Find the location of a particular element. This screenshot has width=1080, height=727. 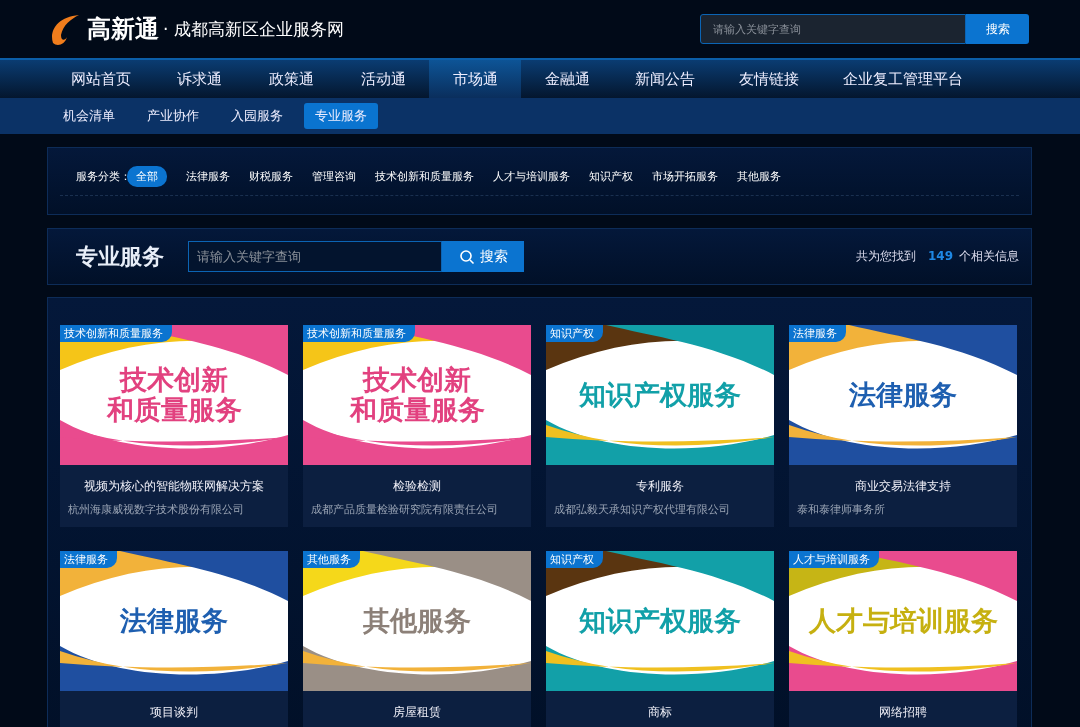

category-filter: 全部 is located at coordinates (147, 176).